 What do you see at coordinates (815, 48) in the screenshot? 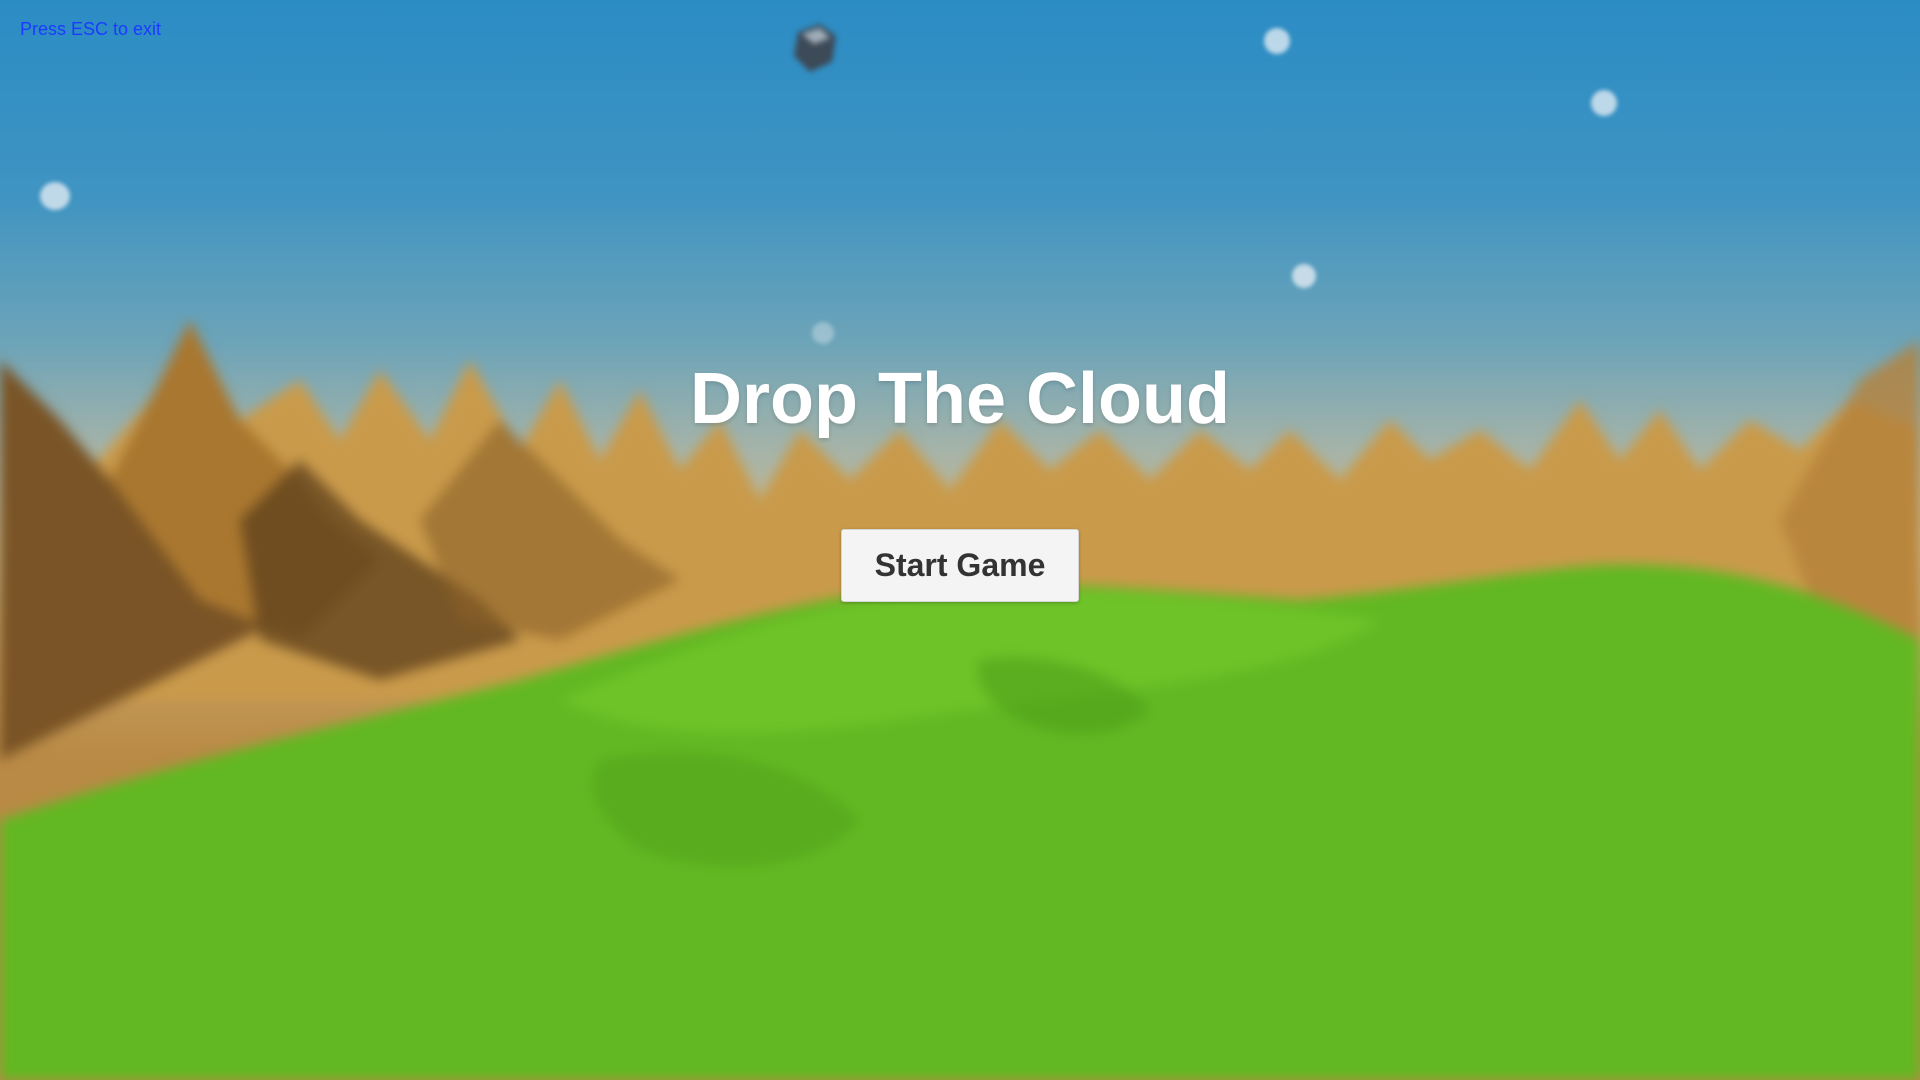
I see `falling-rock` at bounding box center [815, 48].